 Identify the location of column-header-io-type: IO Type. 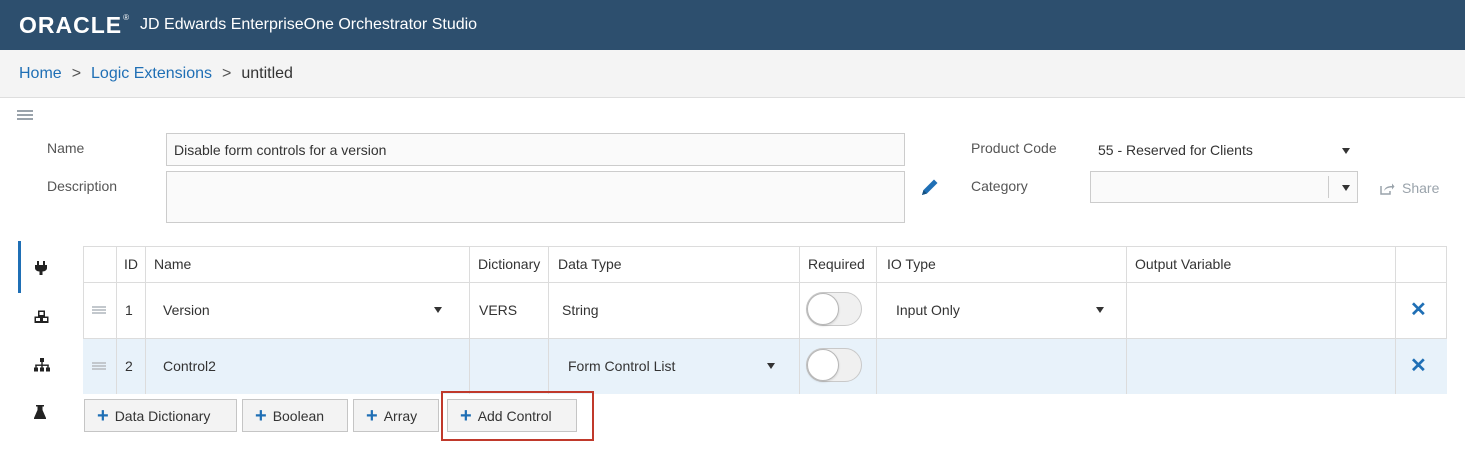
(911, 264).